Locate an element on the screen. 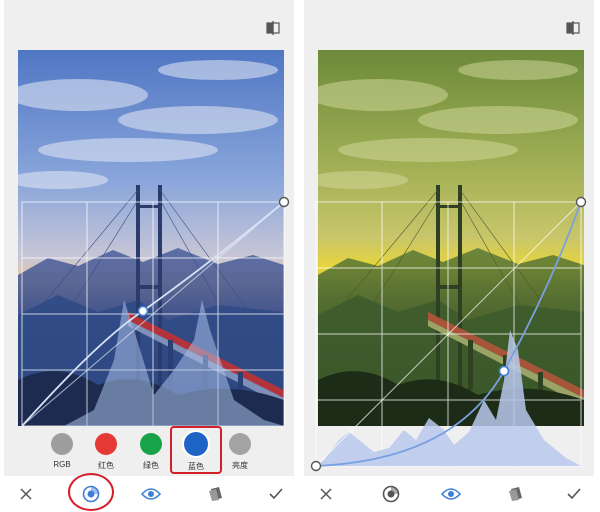 This screenshot has width=600, height=512. annotation-circle is located at coordinates (91, 492).